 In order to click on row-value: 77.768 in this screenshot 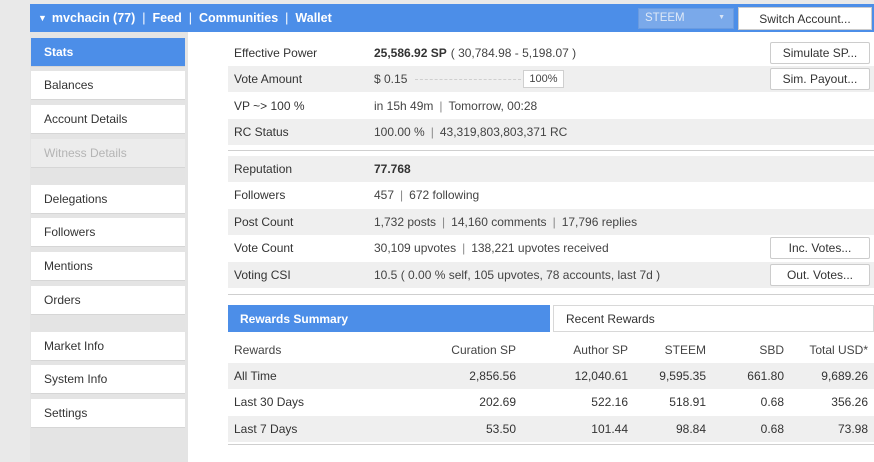, I will do `click(394, 169)`.